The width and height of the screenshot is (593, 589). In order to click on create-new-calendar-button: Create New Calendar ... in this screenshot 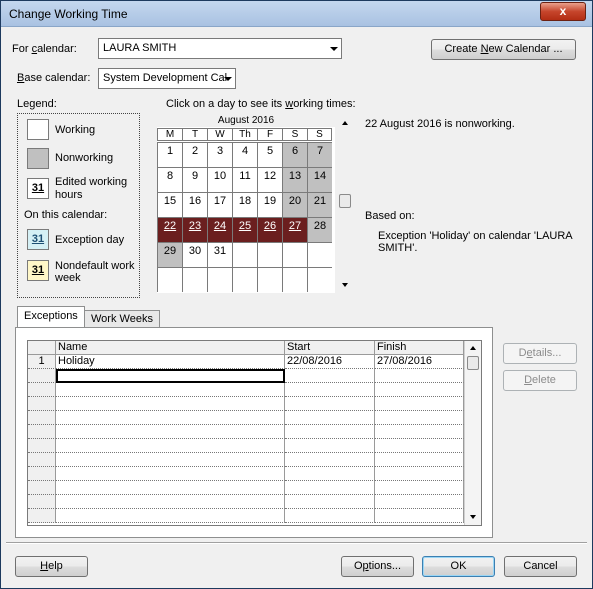, I will do `click(503, 49)`.